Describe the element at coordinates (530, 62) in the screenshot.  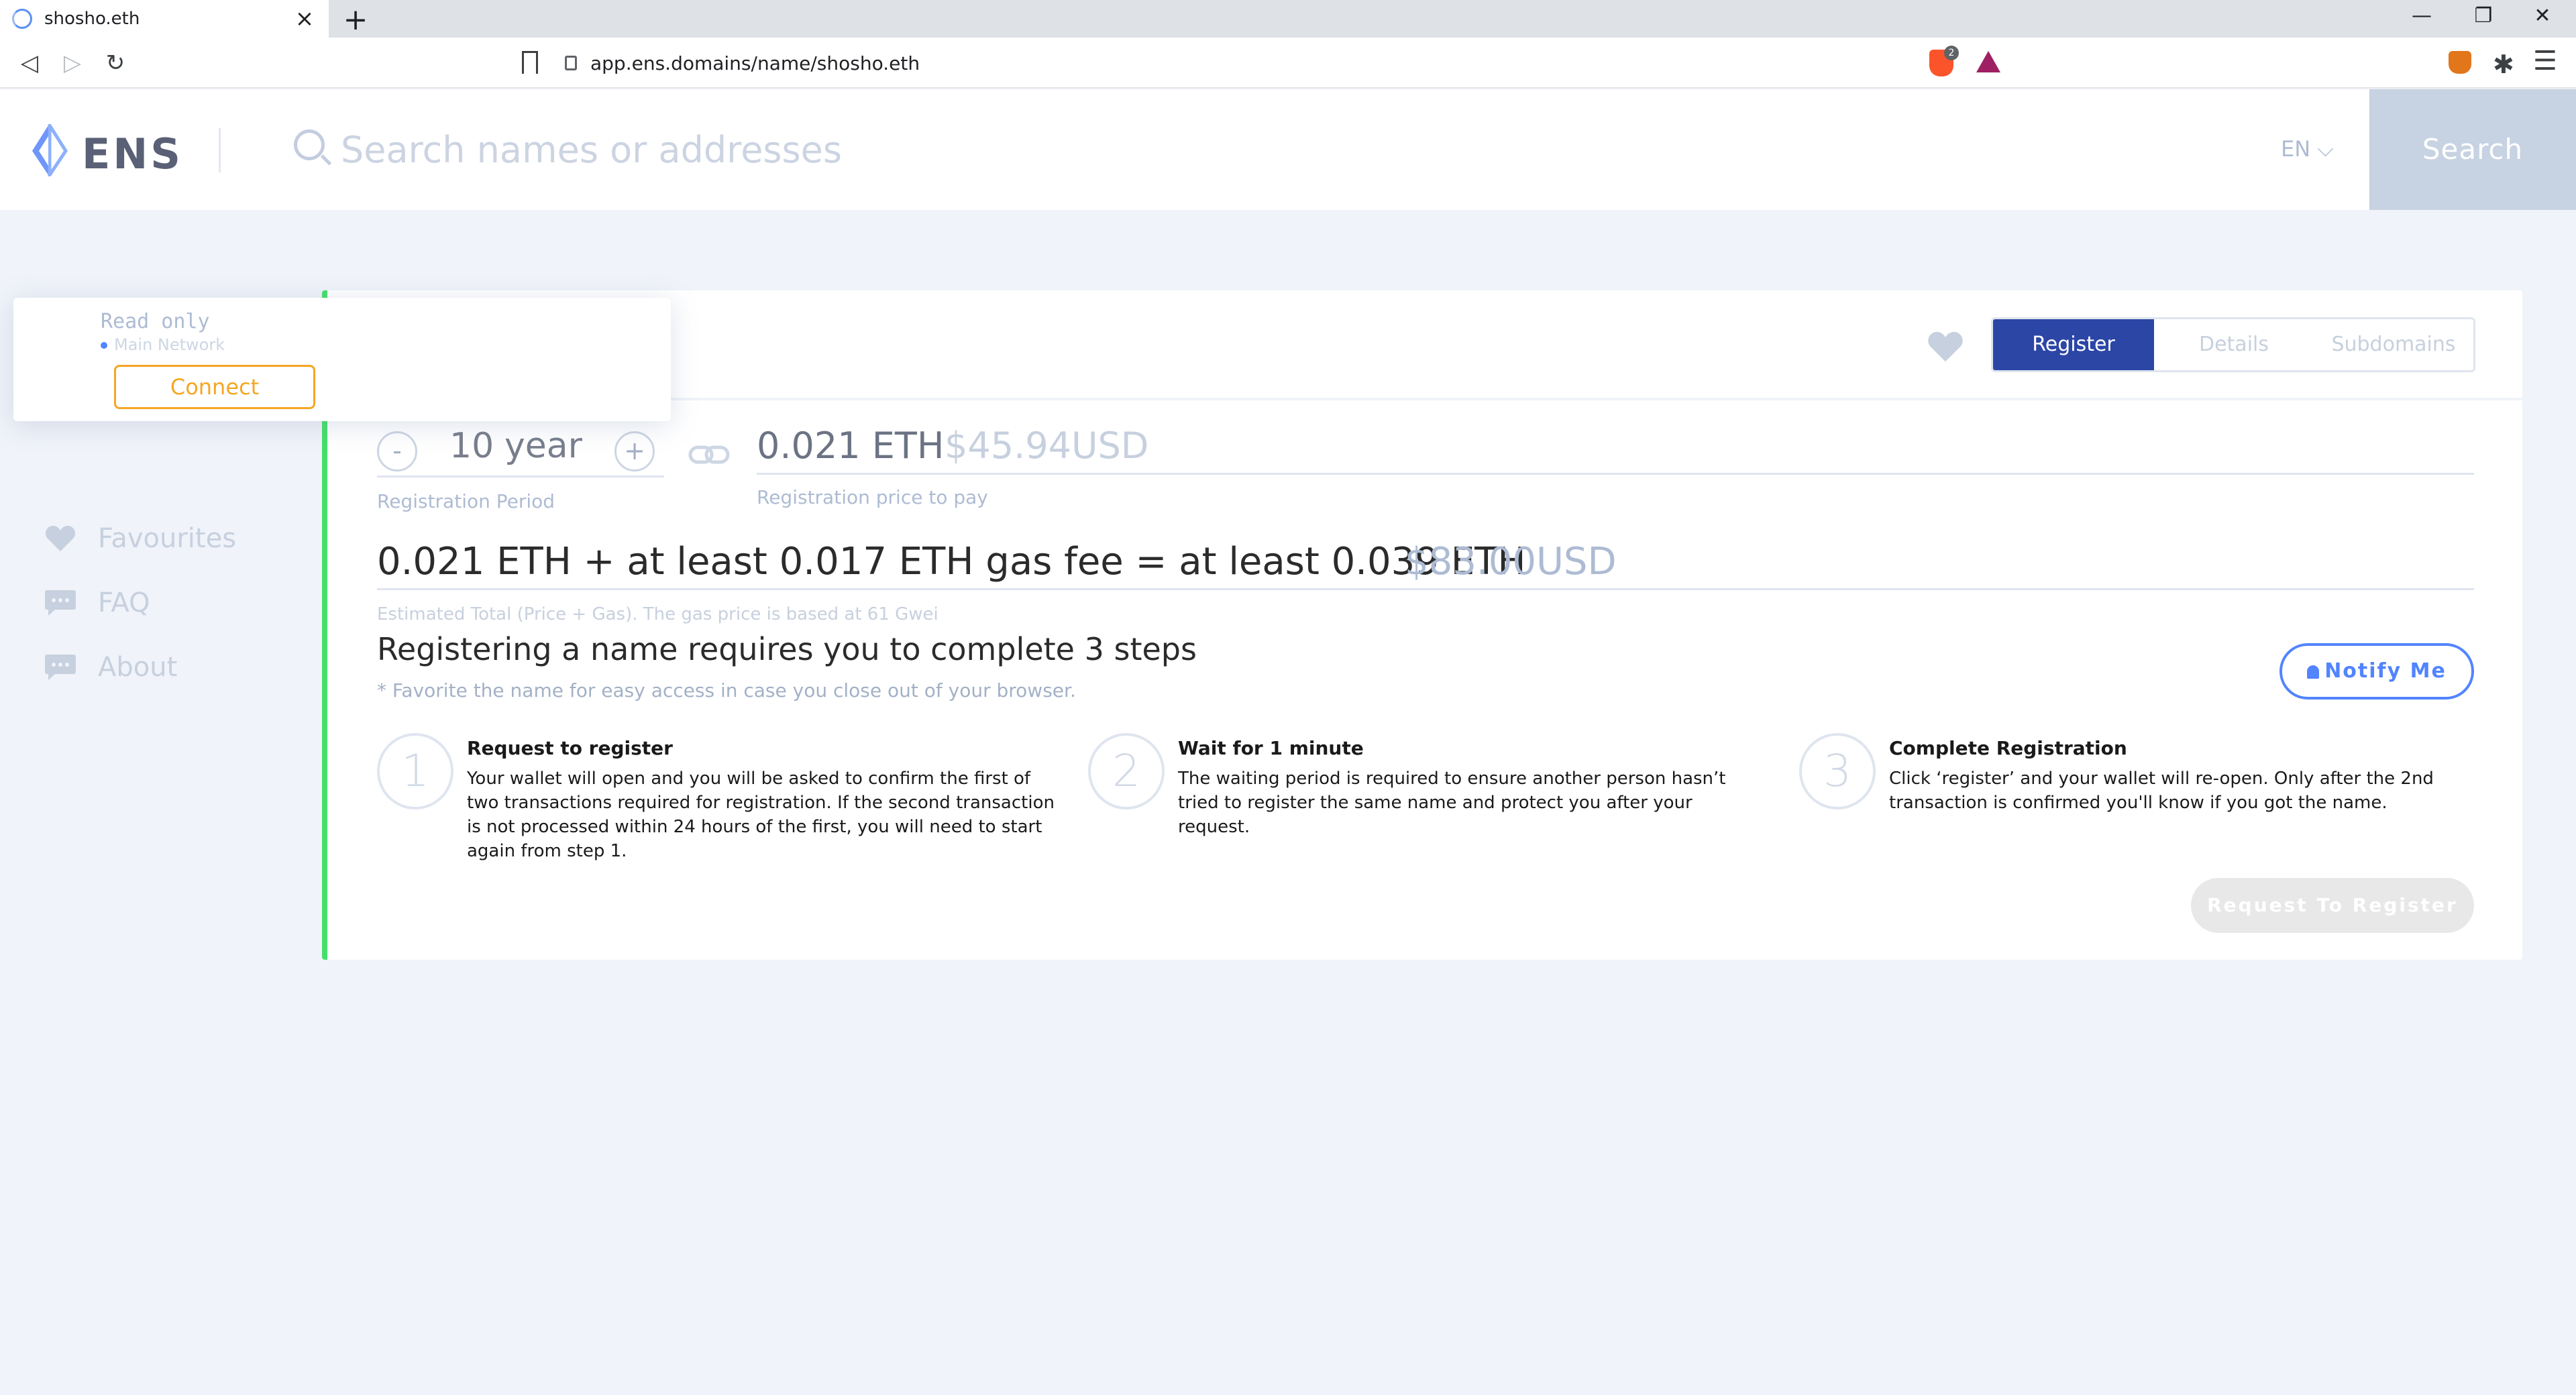
I see `bookmark-icon` at that location.